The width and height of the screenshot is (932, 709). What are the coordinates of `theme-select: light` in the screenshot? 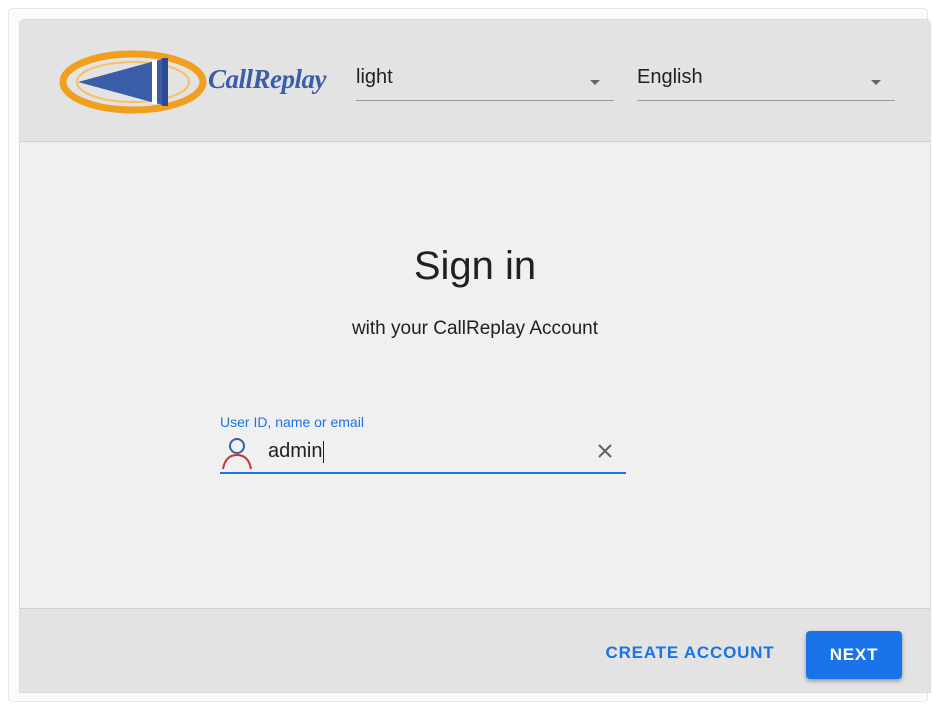 It's located at (485, 80).